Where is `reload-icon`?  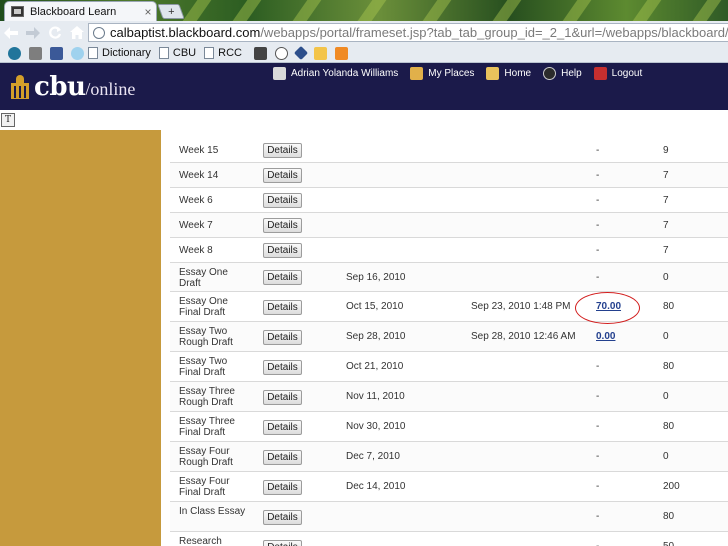 reload-icon is located at coordinates (55, 32).